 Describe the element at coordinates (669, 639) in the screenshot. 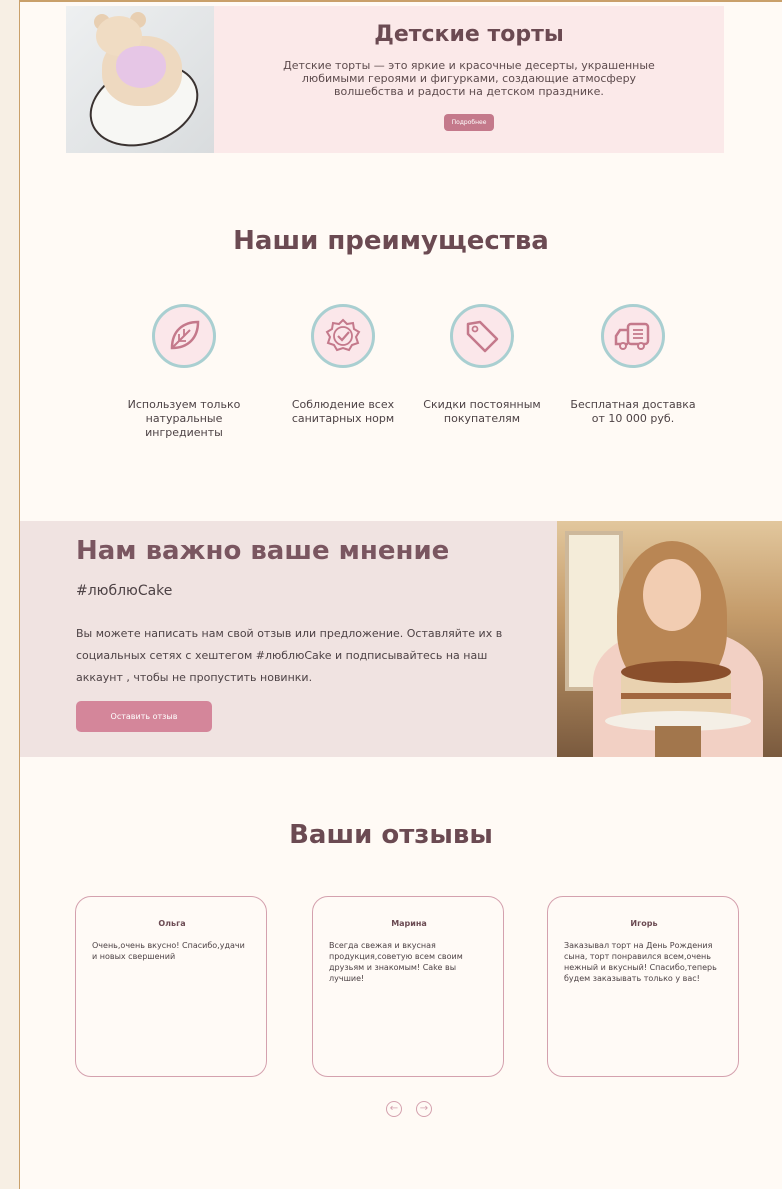

I see `woman-with-cake-image` at that location.